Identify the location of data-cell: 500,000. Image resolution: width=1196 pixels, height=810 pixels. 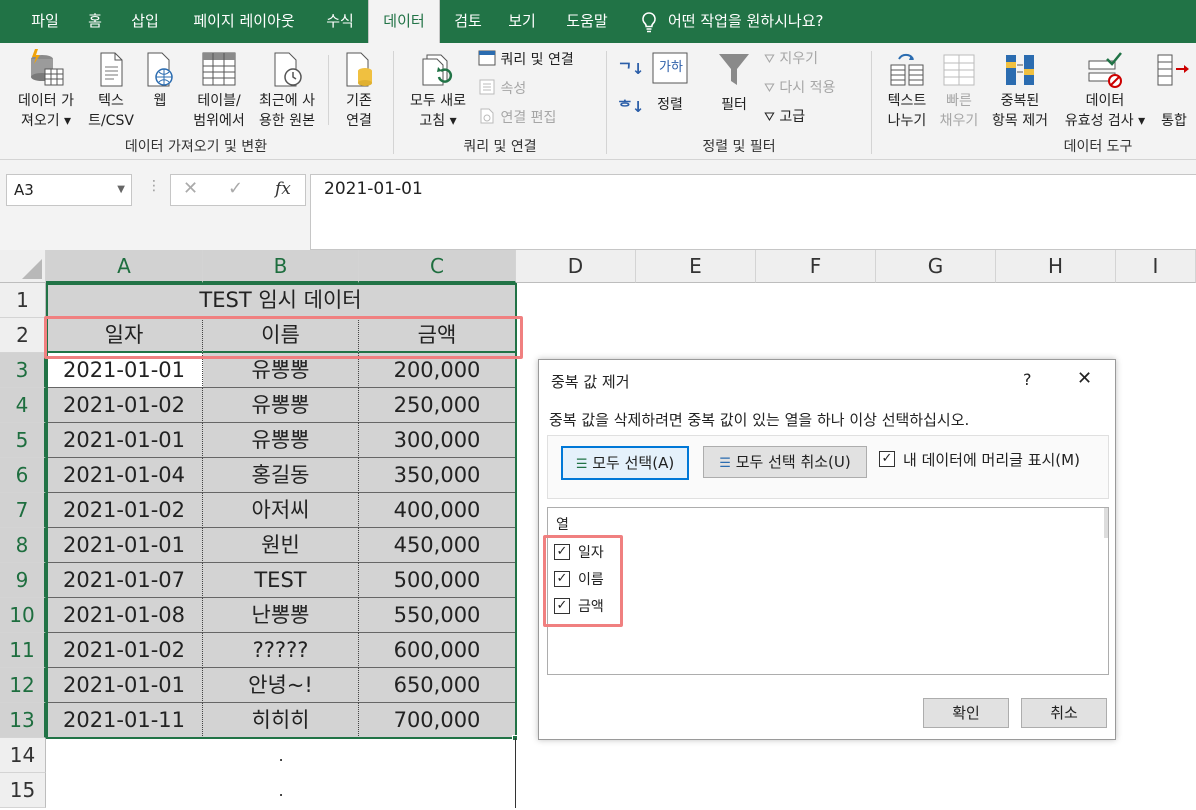
(437, 580).